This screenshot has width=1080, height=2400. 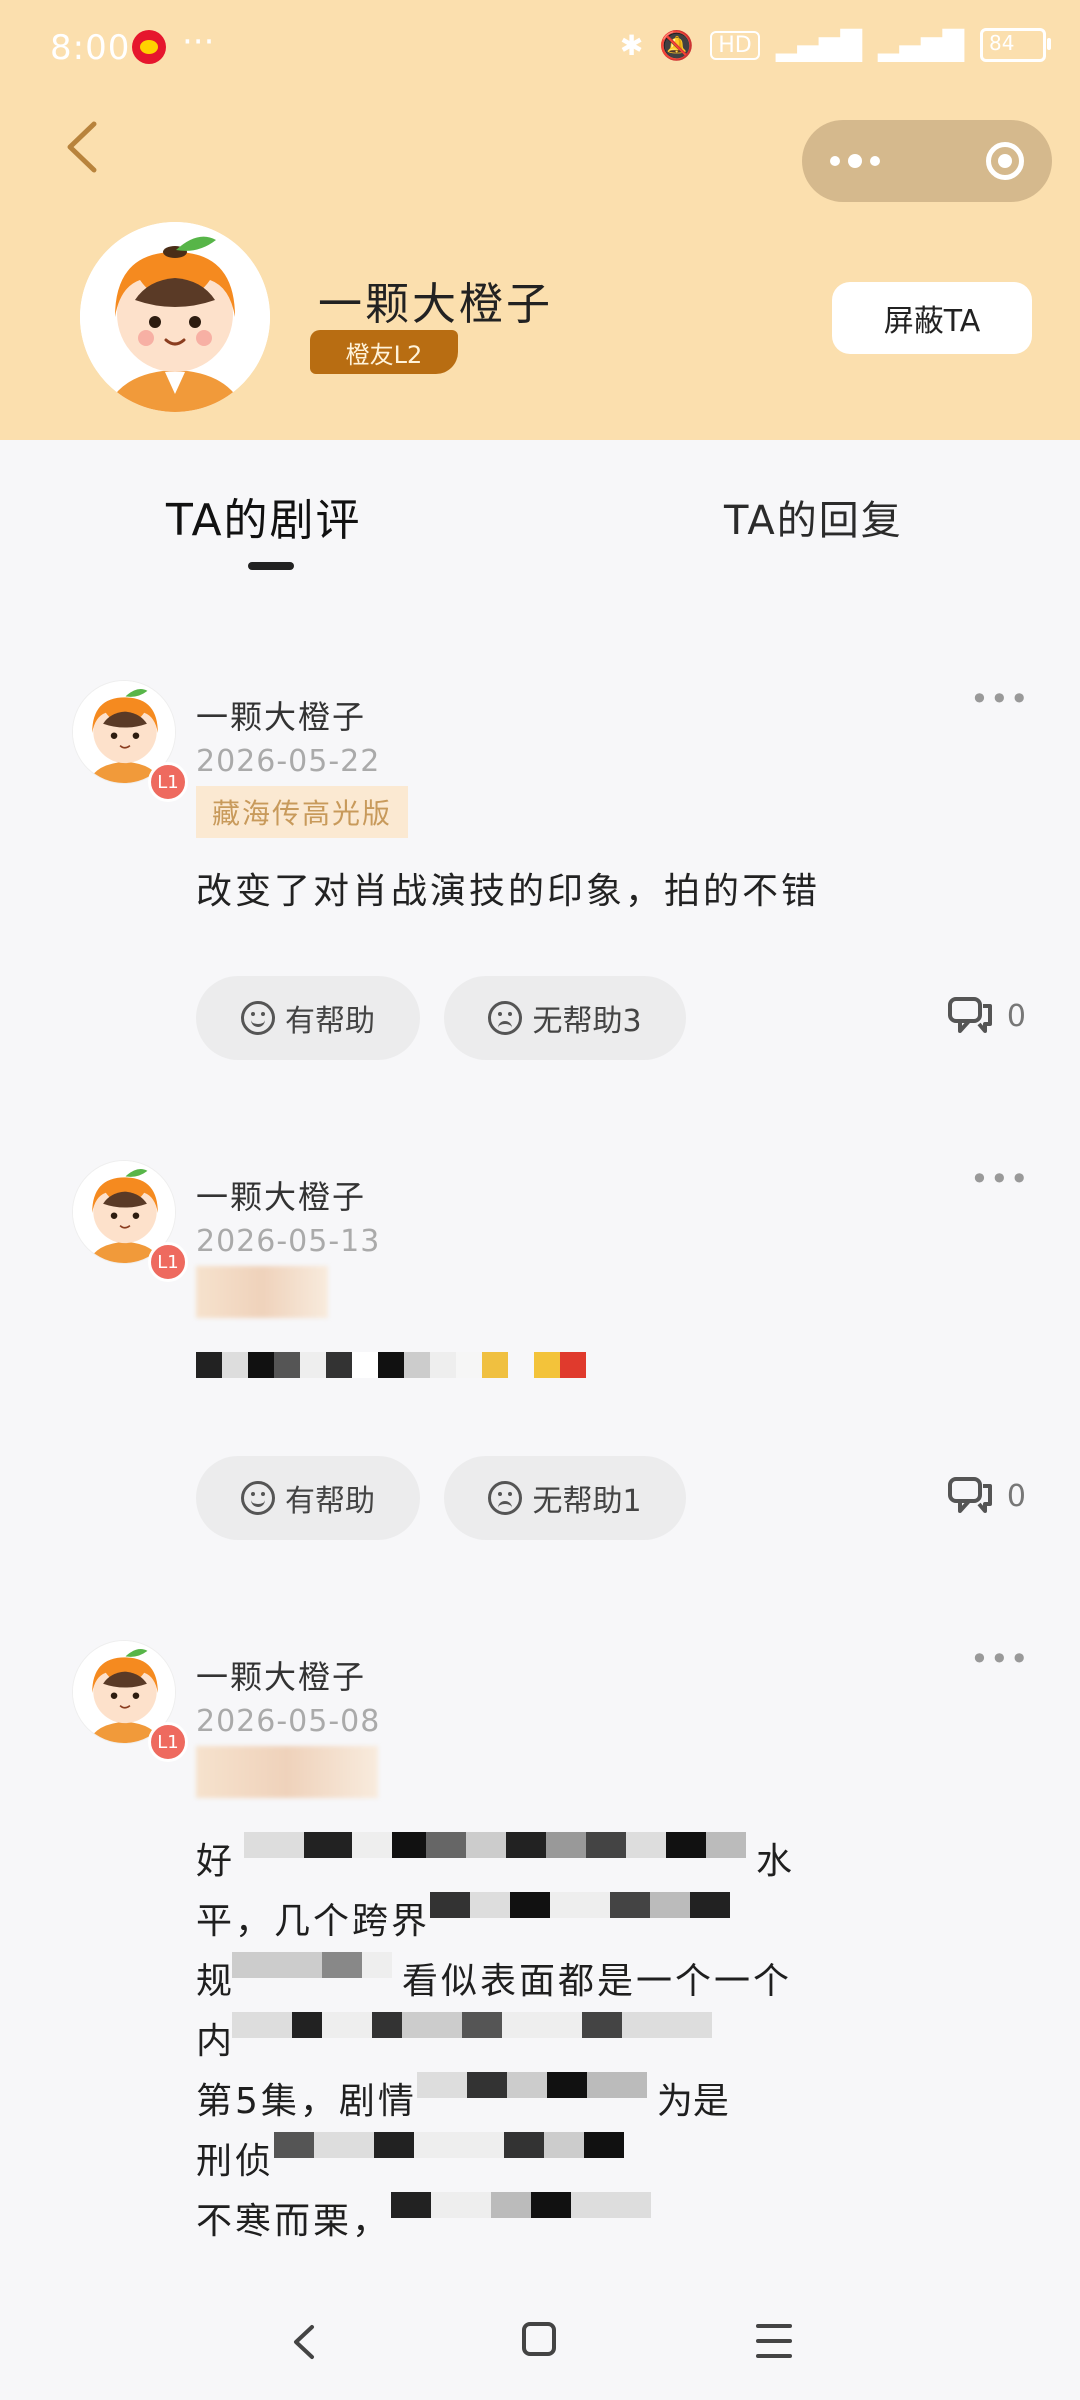 What do you see at coordinates (587, 1501) in the screenshot?
I see `unhelpful-label: 无帮助1` at bounding box center [587, 1501].